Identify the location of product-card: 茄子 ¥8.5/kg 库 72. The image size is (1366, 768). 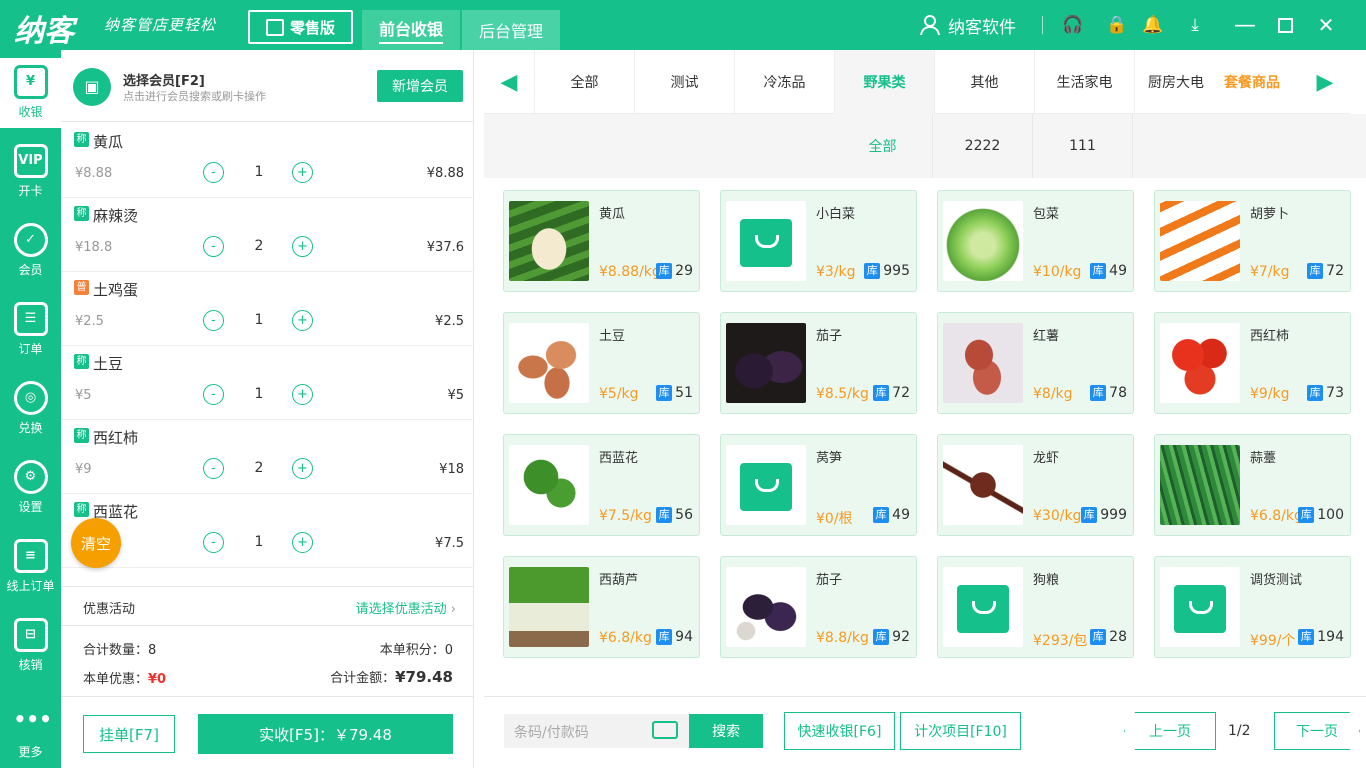
(818, 363).